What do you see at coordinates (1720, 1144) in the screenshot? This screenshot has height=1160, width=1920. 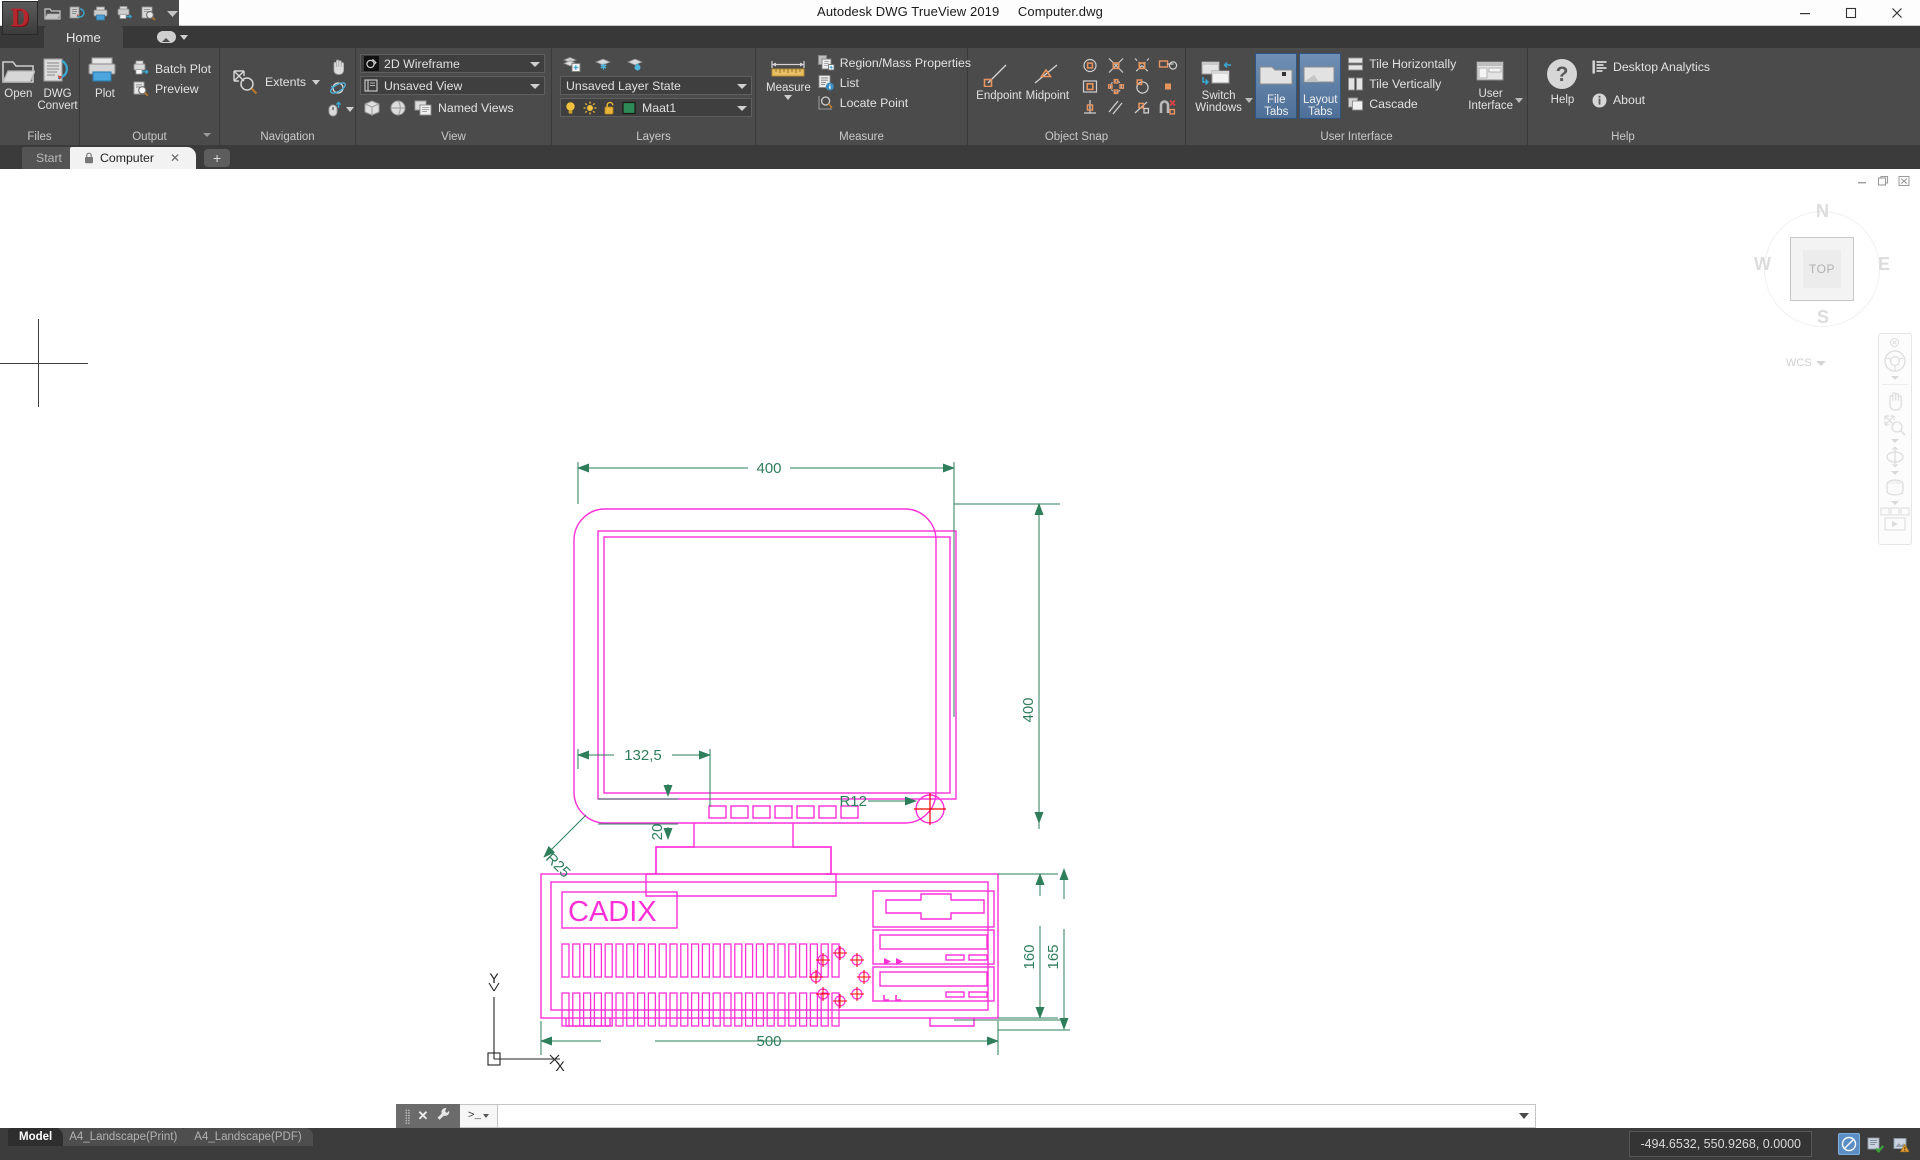 I see `coordinate-display: -494.6532, 550.9268, 0.0000` at bounding box center [1720, 1144].